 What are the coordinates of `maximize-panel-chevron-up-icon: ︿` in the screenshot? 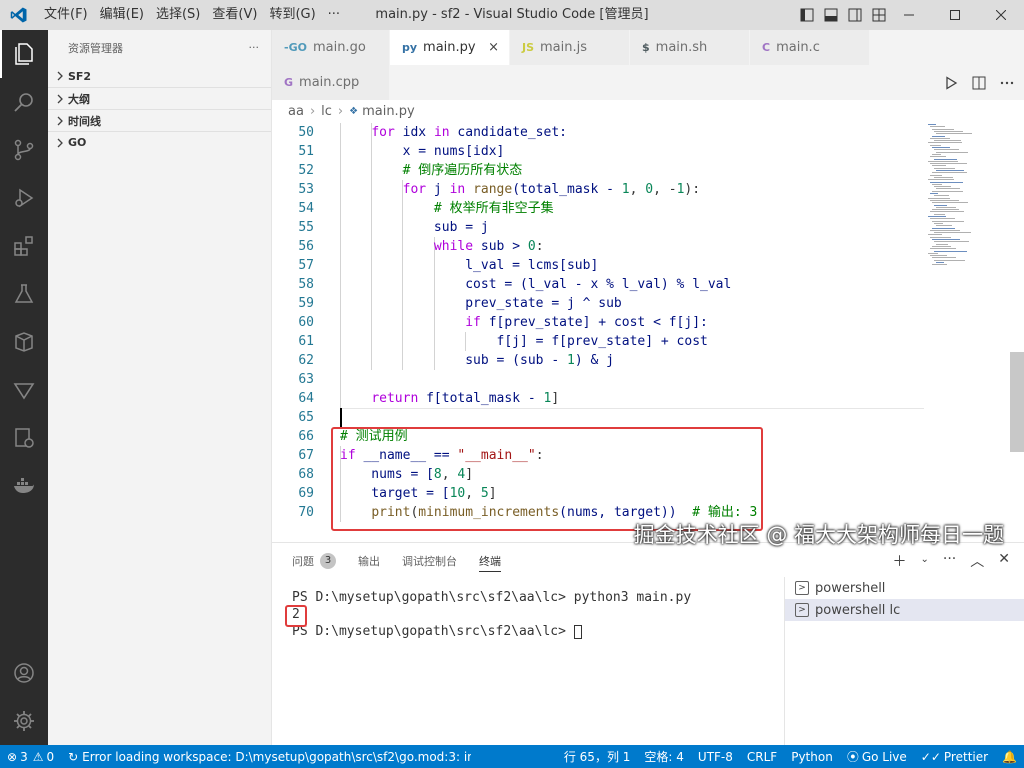 It's located at (977, 561).